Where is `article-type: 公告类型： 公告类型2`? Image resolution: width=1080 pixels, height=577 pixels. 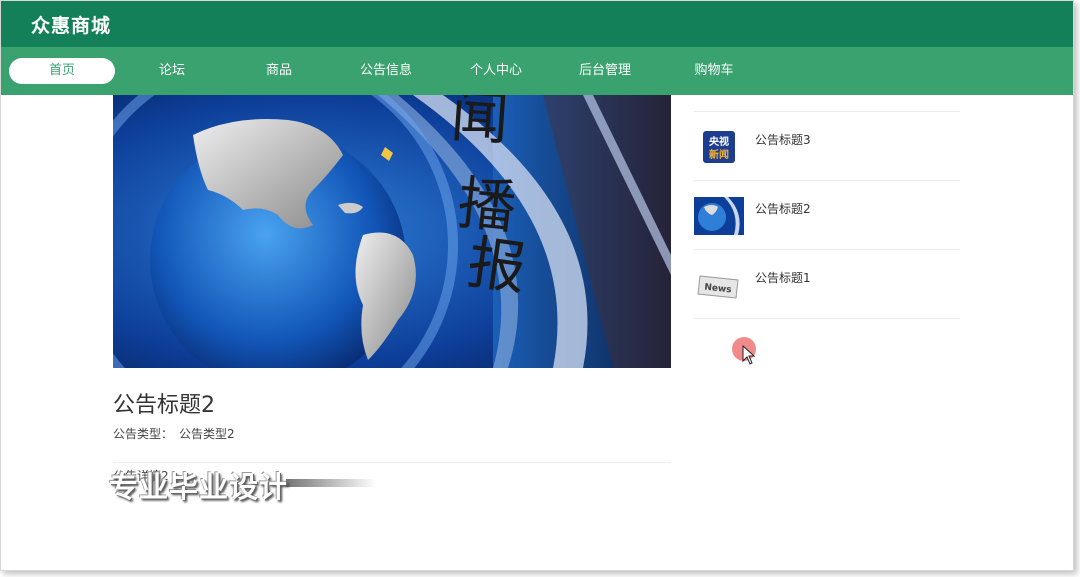
article-type: 公告类型： 公告类型2 is located at coordinates (177, 433).